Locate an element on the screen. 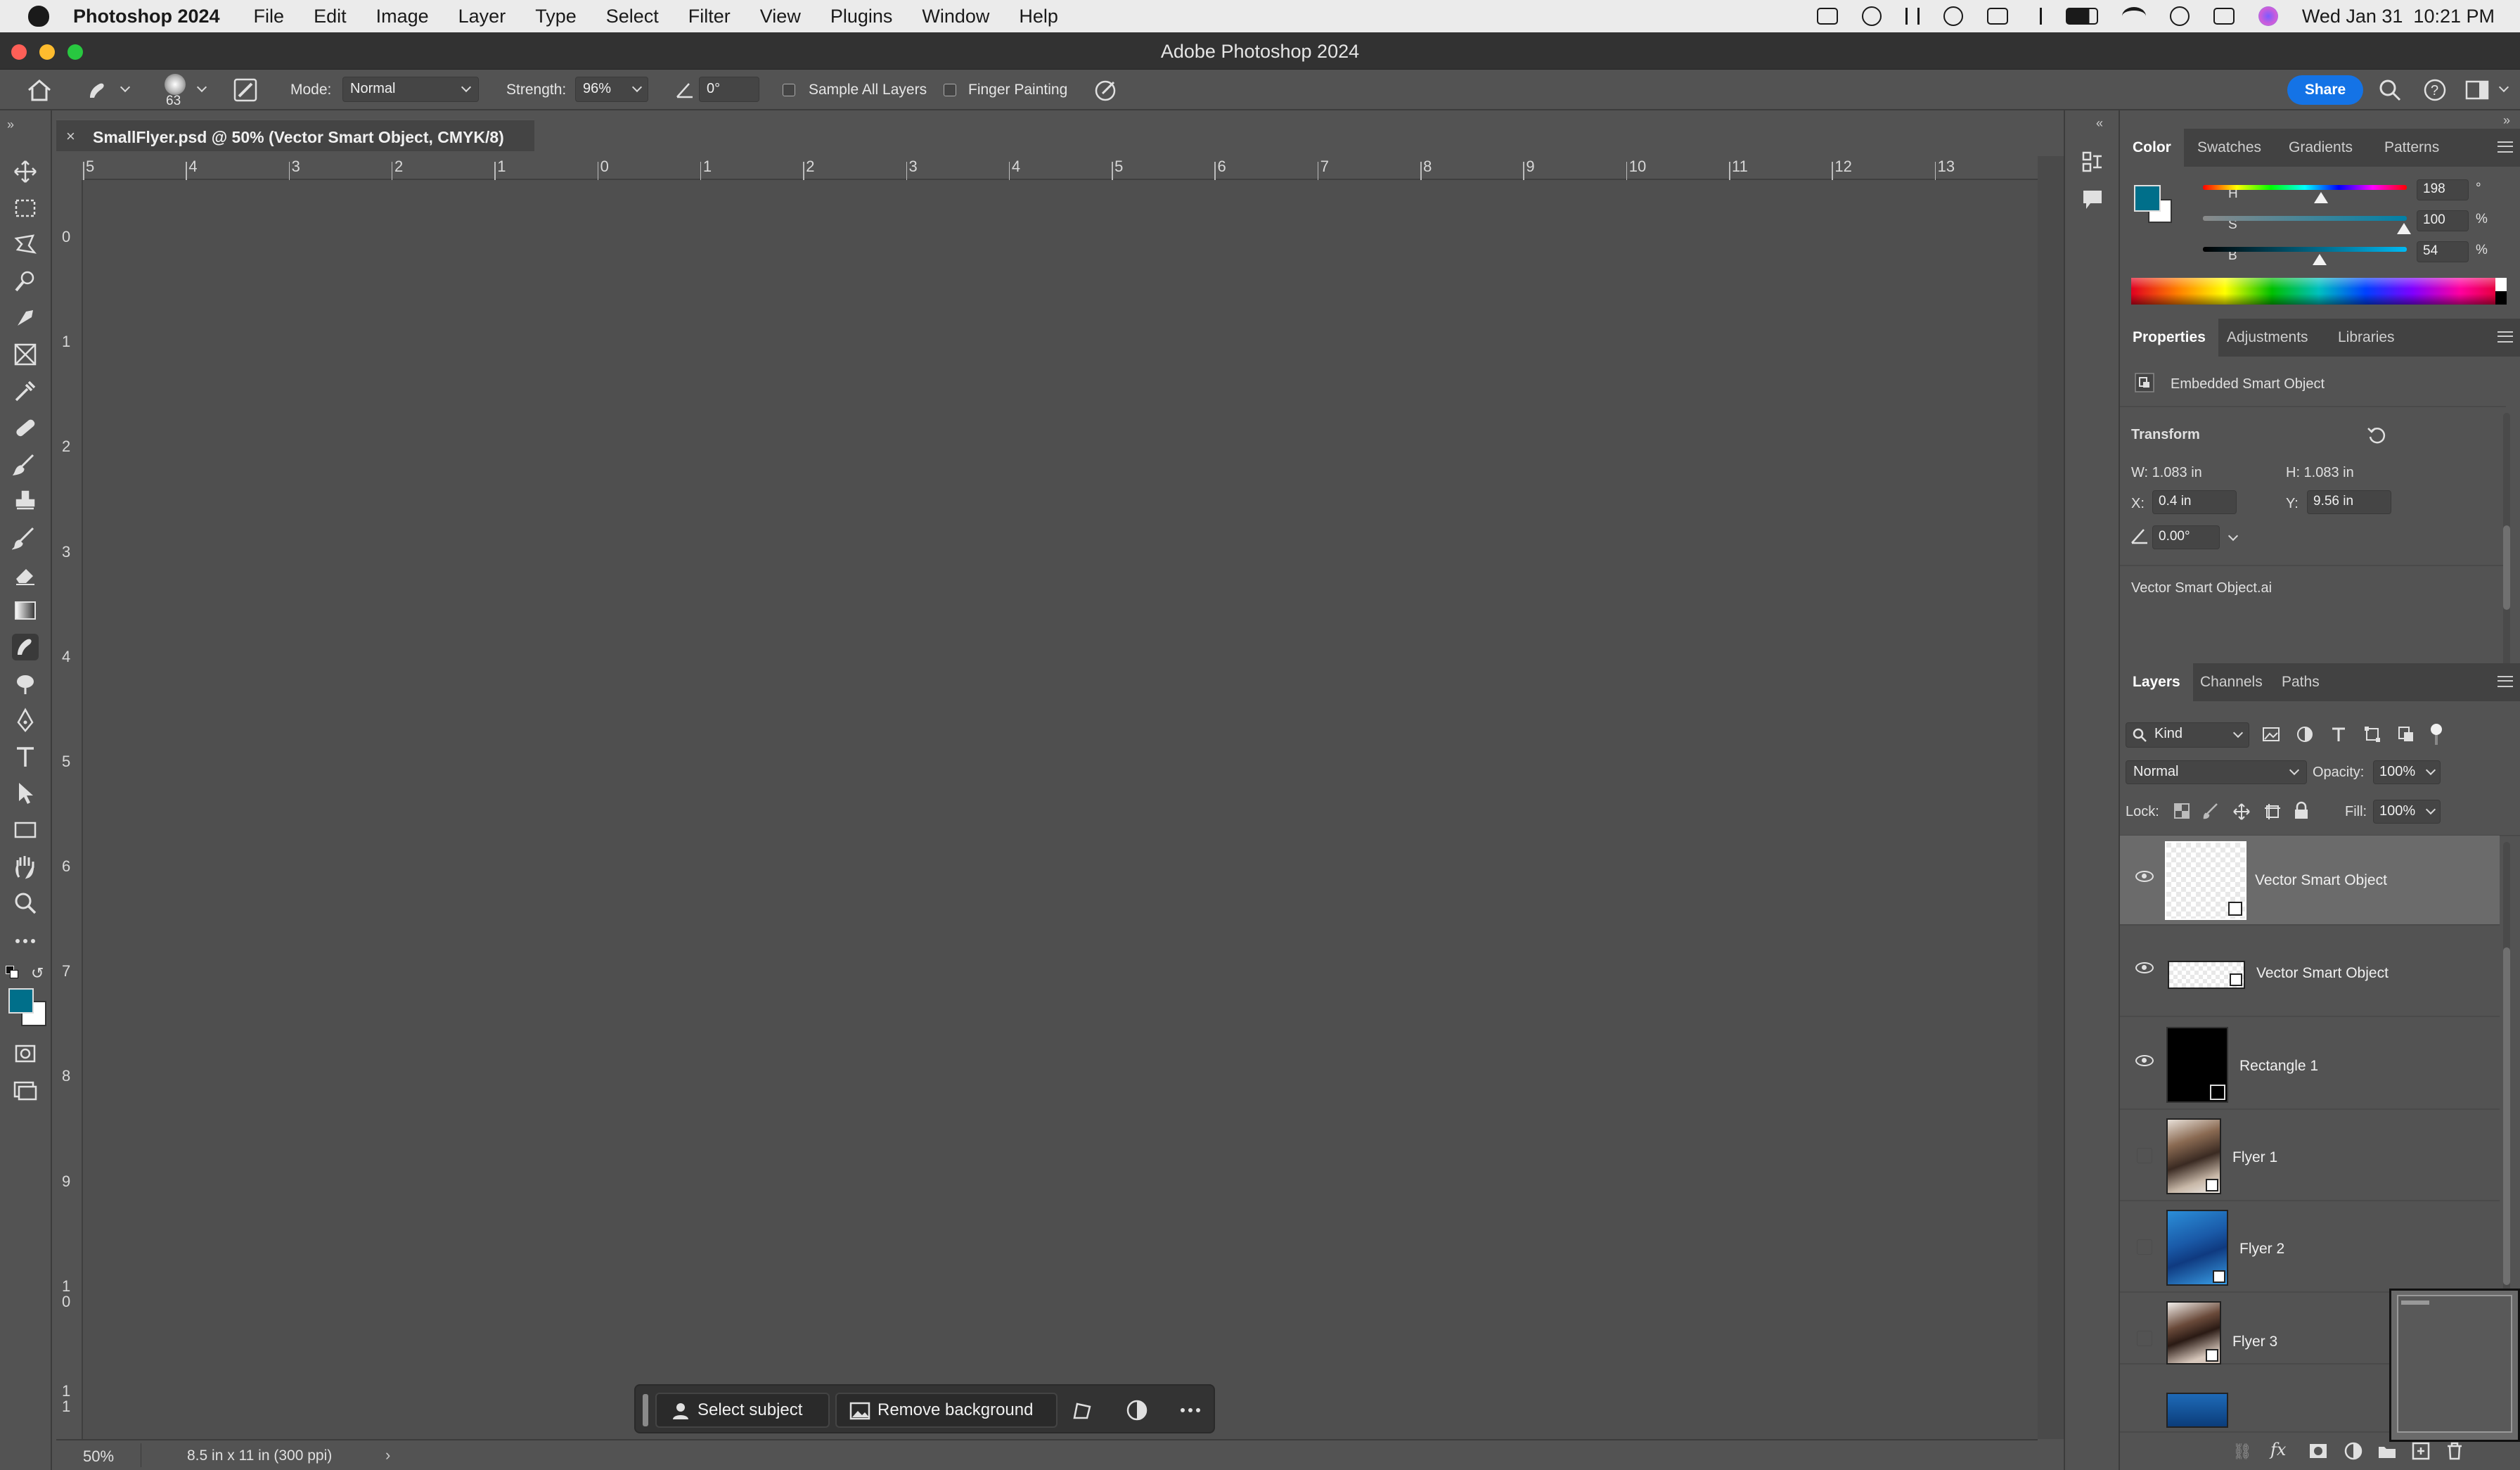  swap-colors-icon: ↺ is located at coordinates (37, 974).